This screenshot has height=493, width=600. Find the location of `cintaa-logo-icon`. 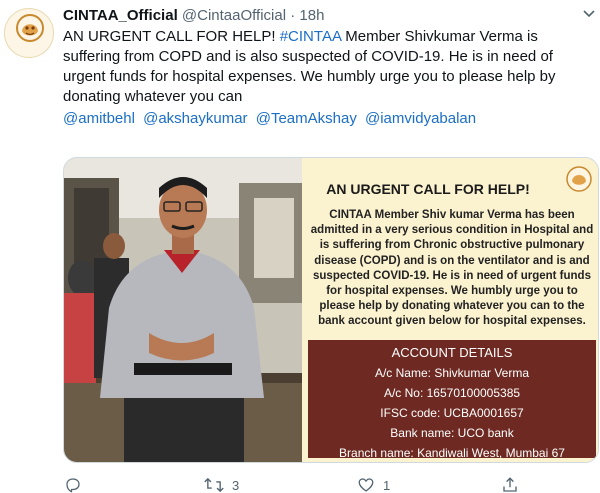

cintaa-logo-icon is located at coordinates (30, 28).